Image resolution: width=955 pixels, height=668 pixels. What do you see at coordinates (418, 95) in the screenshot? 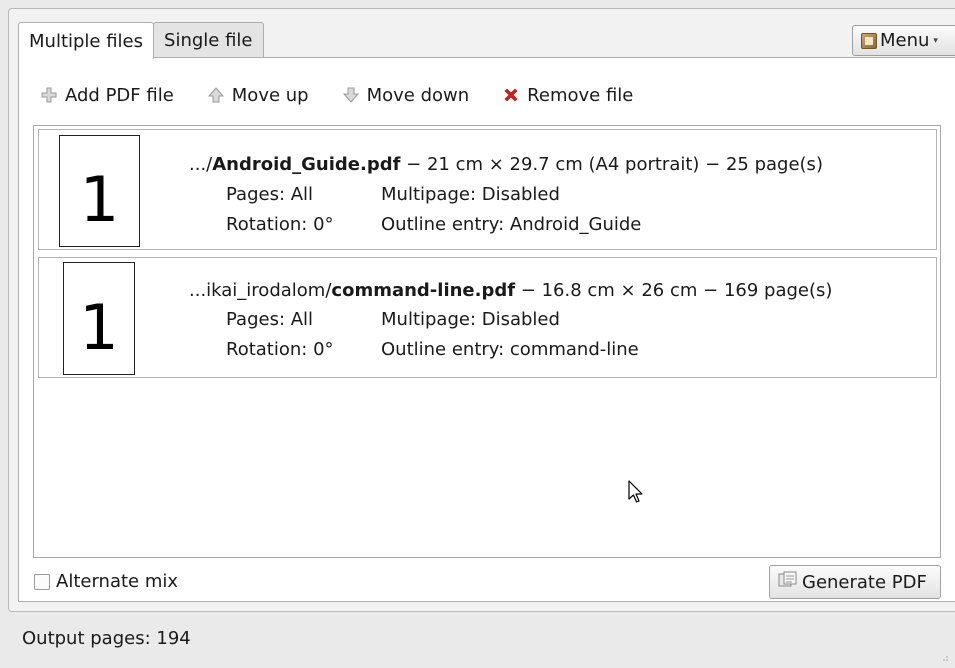
I see `move-down-label: Move down` at bounding box center [418, 95].